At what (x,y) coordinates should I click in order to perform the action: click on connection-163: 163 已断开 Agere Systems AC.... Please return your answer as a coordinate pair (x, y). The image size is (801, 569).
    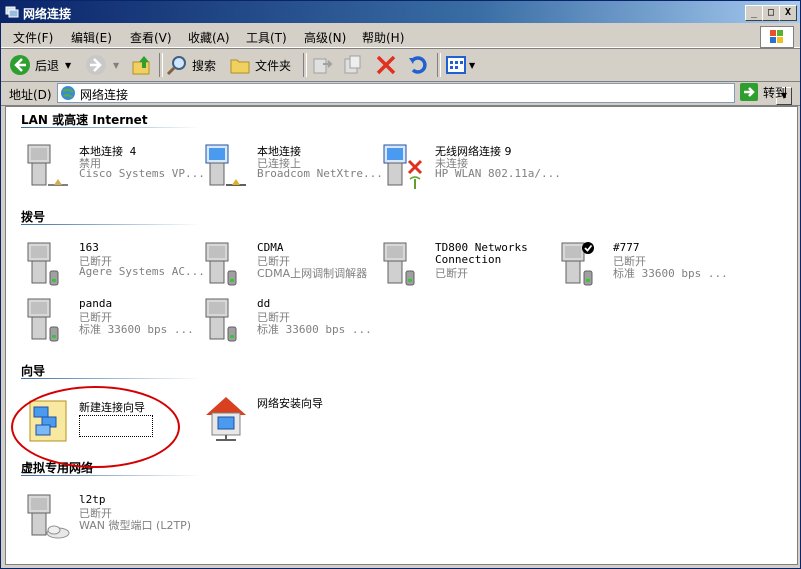
    Looking at the image, I should click on (114, 267).